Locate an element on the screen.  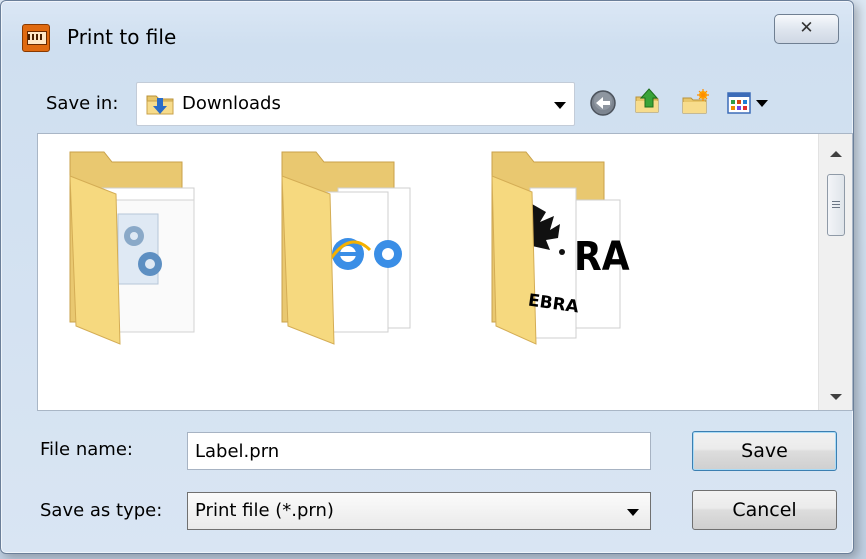
title-bar: Print to file ✕ is located at coordinates (427, 30).